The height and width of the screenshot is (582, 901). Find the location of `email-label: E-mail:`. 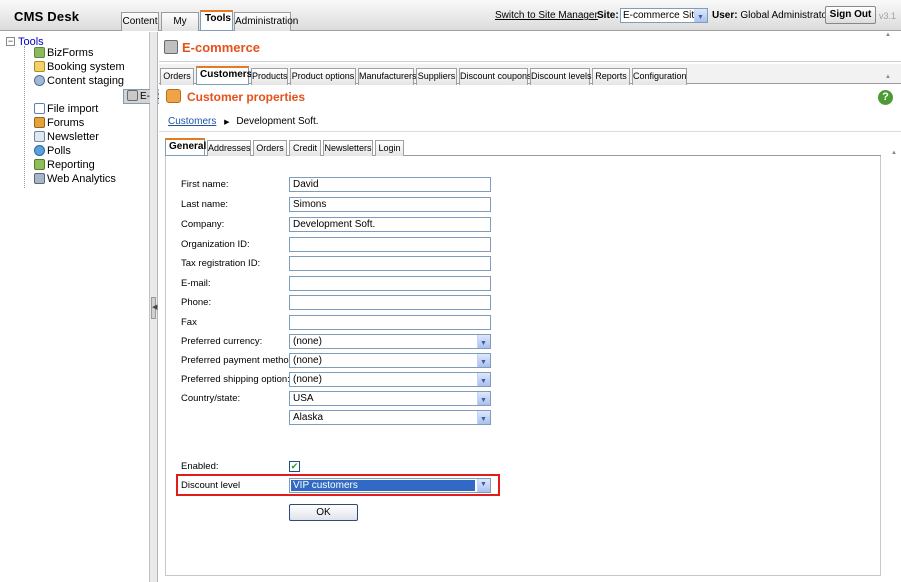

email-label: E-mail: is located at coordinates (196, 283).